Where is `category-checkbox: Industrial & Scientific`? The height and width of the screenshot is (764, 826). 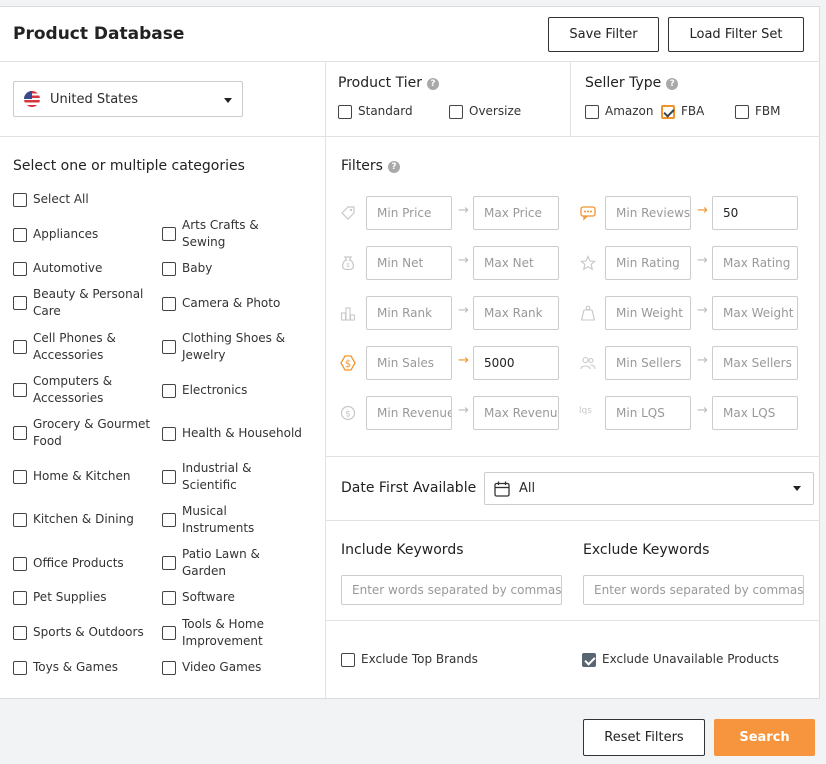 category-checkbox: Industrial & Scientific is located at coordinates (212, 477).